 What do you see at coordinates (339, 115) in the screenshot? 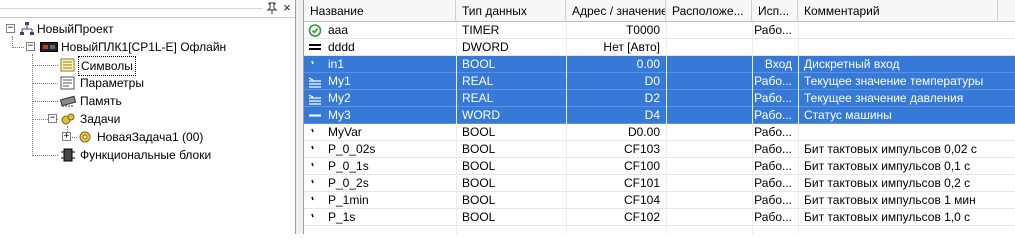
I see `cell-name: My3` at bounding box center [339, 115].